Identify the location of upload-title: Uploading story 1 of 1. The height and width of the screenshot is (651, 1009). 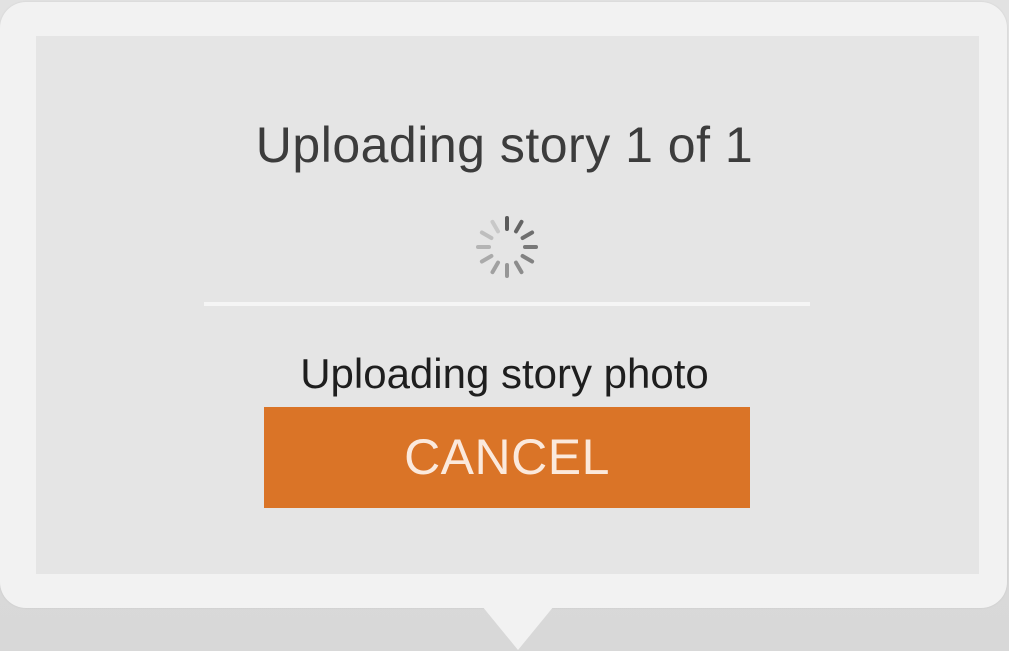
(504, 145).